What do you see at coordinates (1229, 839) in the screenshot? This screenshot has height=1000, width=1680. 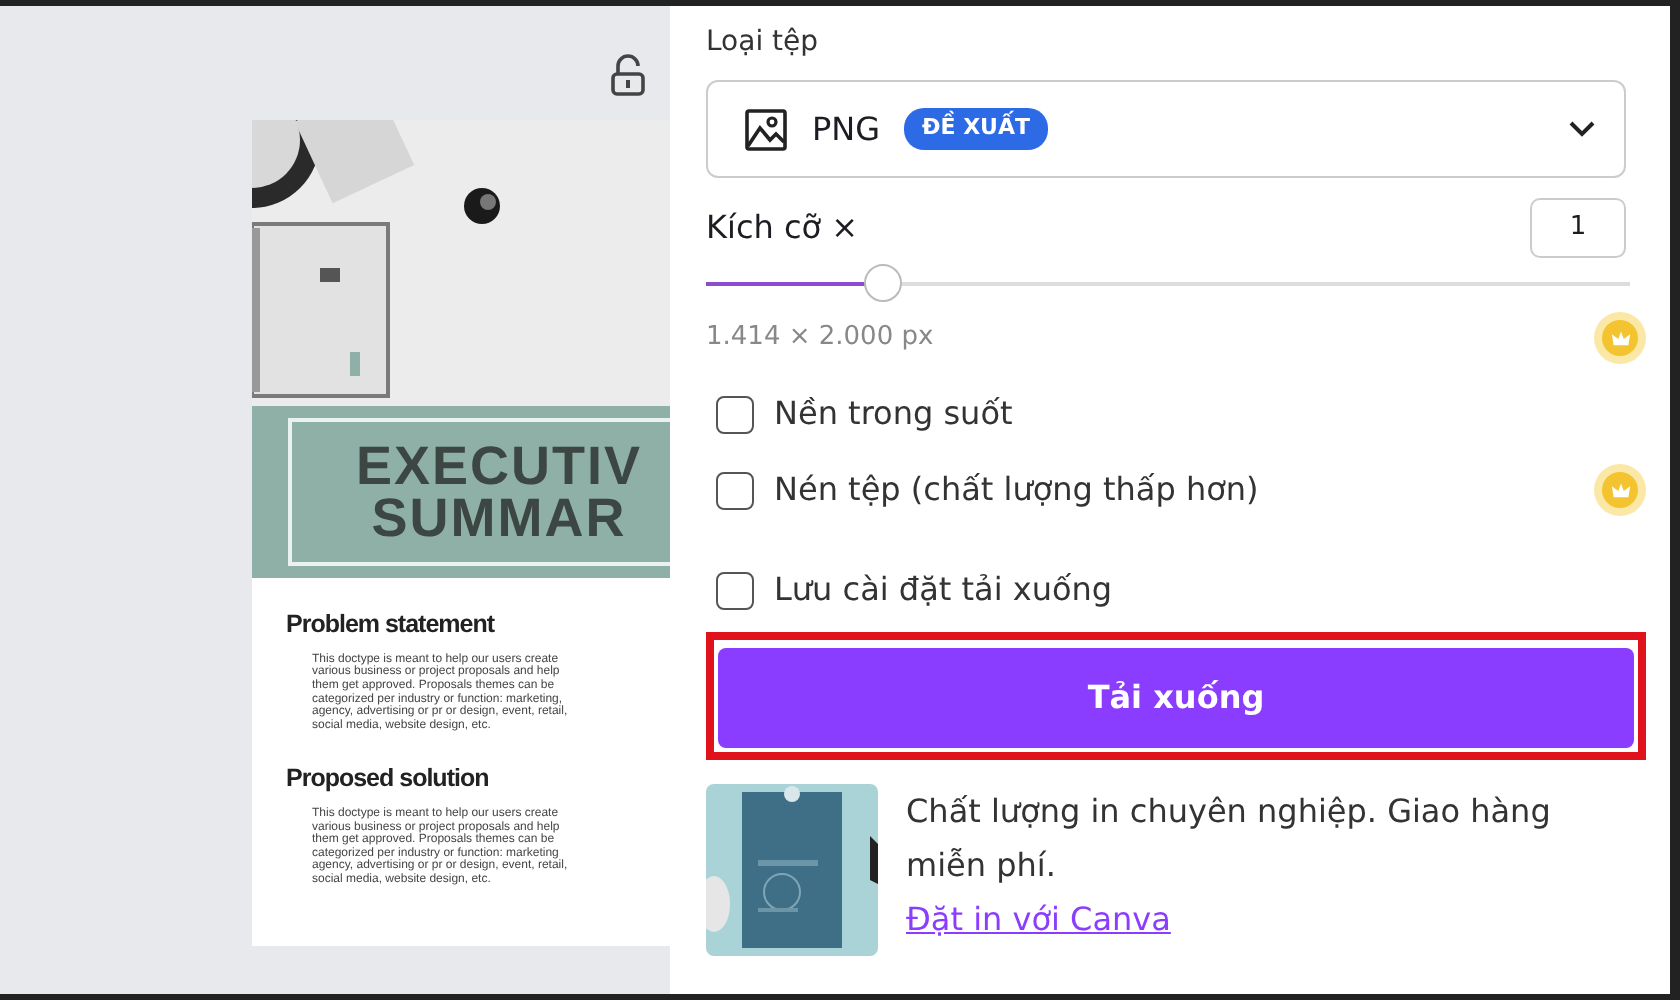 I see `promo-text: Chất lượng in chuyên nghiệp. Giao hàng miễn phí.` at bounding box center [1229, 839].